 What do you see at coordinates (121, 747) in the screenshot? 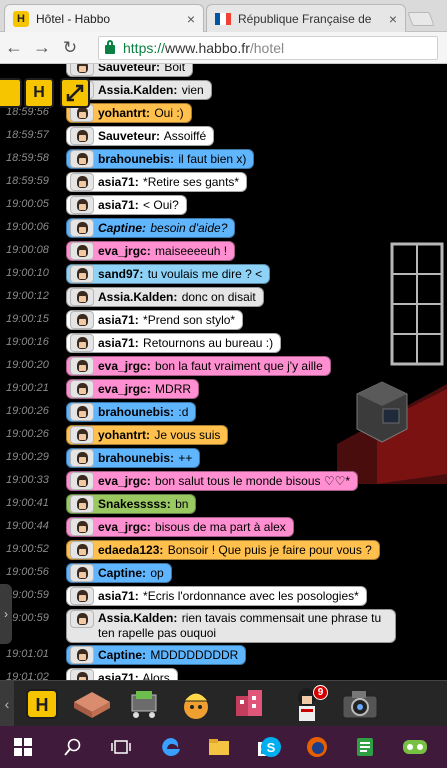
I see `task-view-icon` at bounding box center [121, 747].